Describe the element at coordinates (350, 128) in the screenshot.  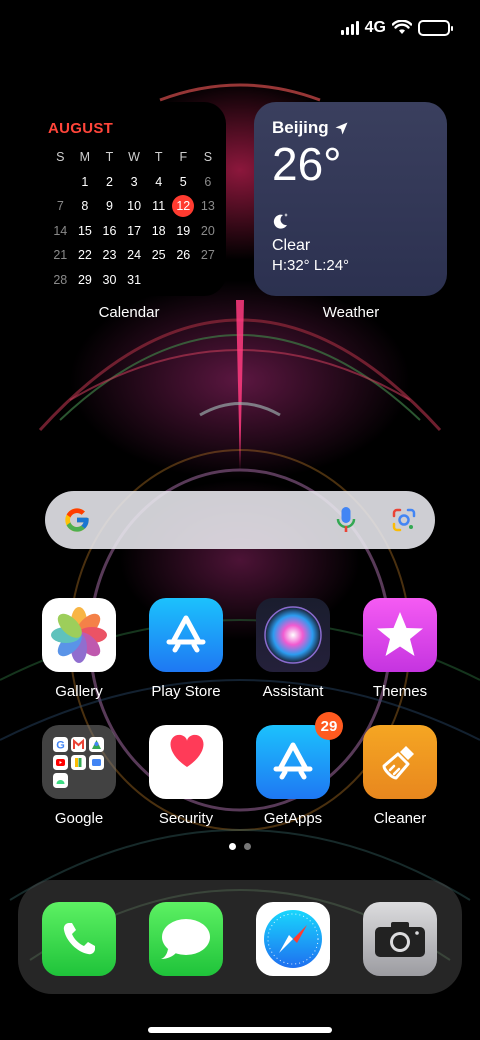
I see `weather-city-row: Beijing` at that location.